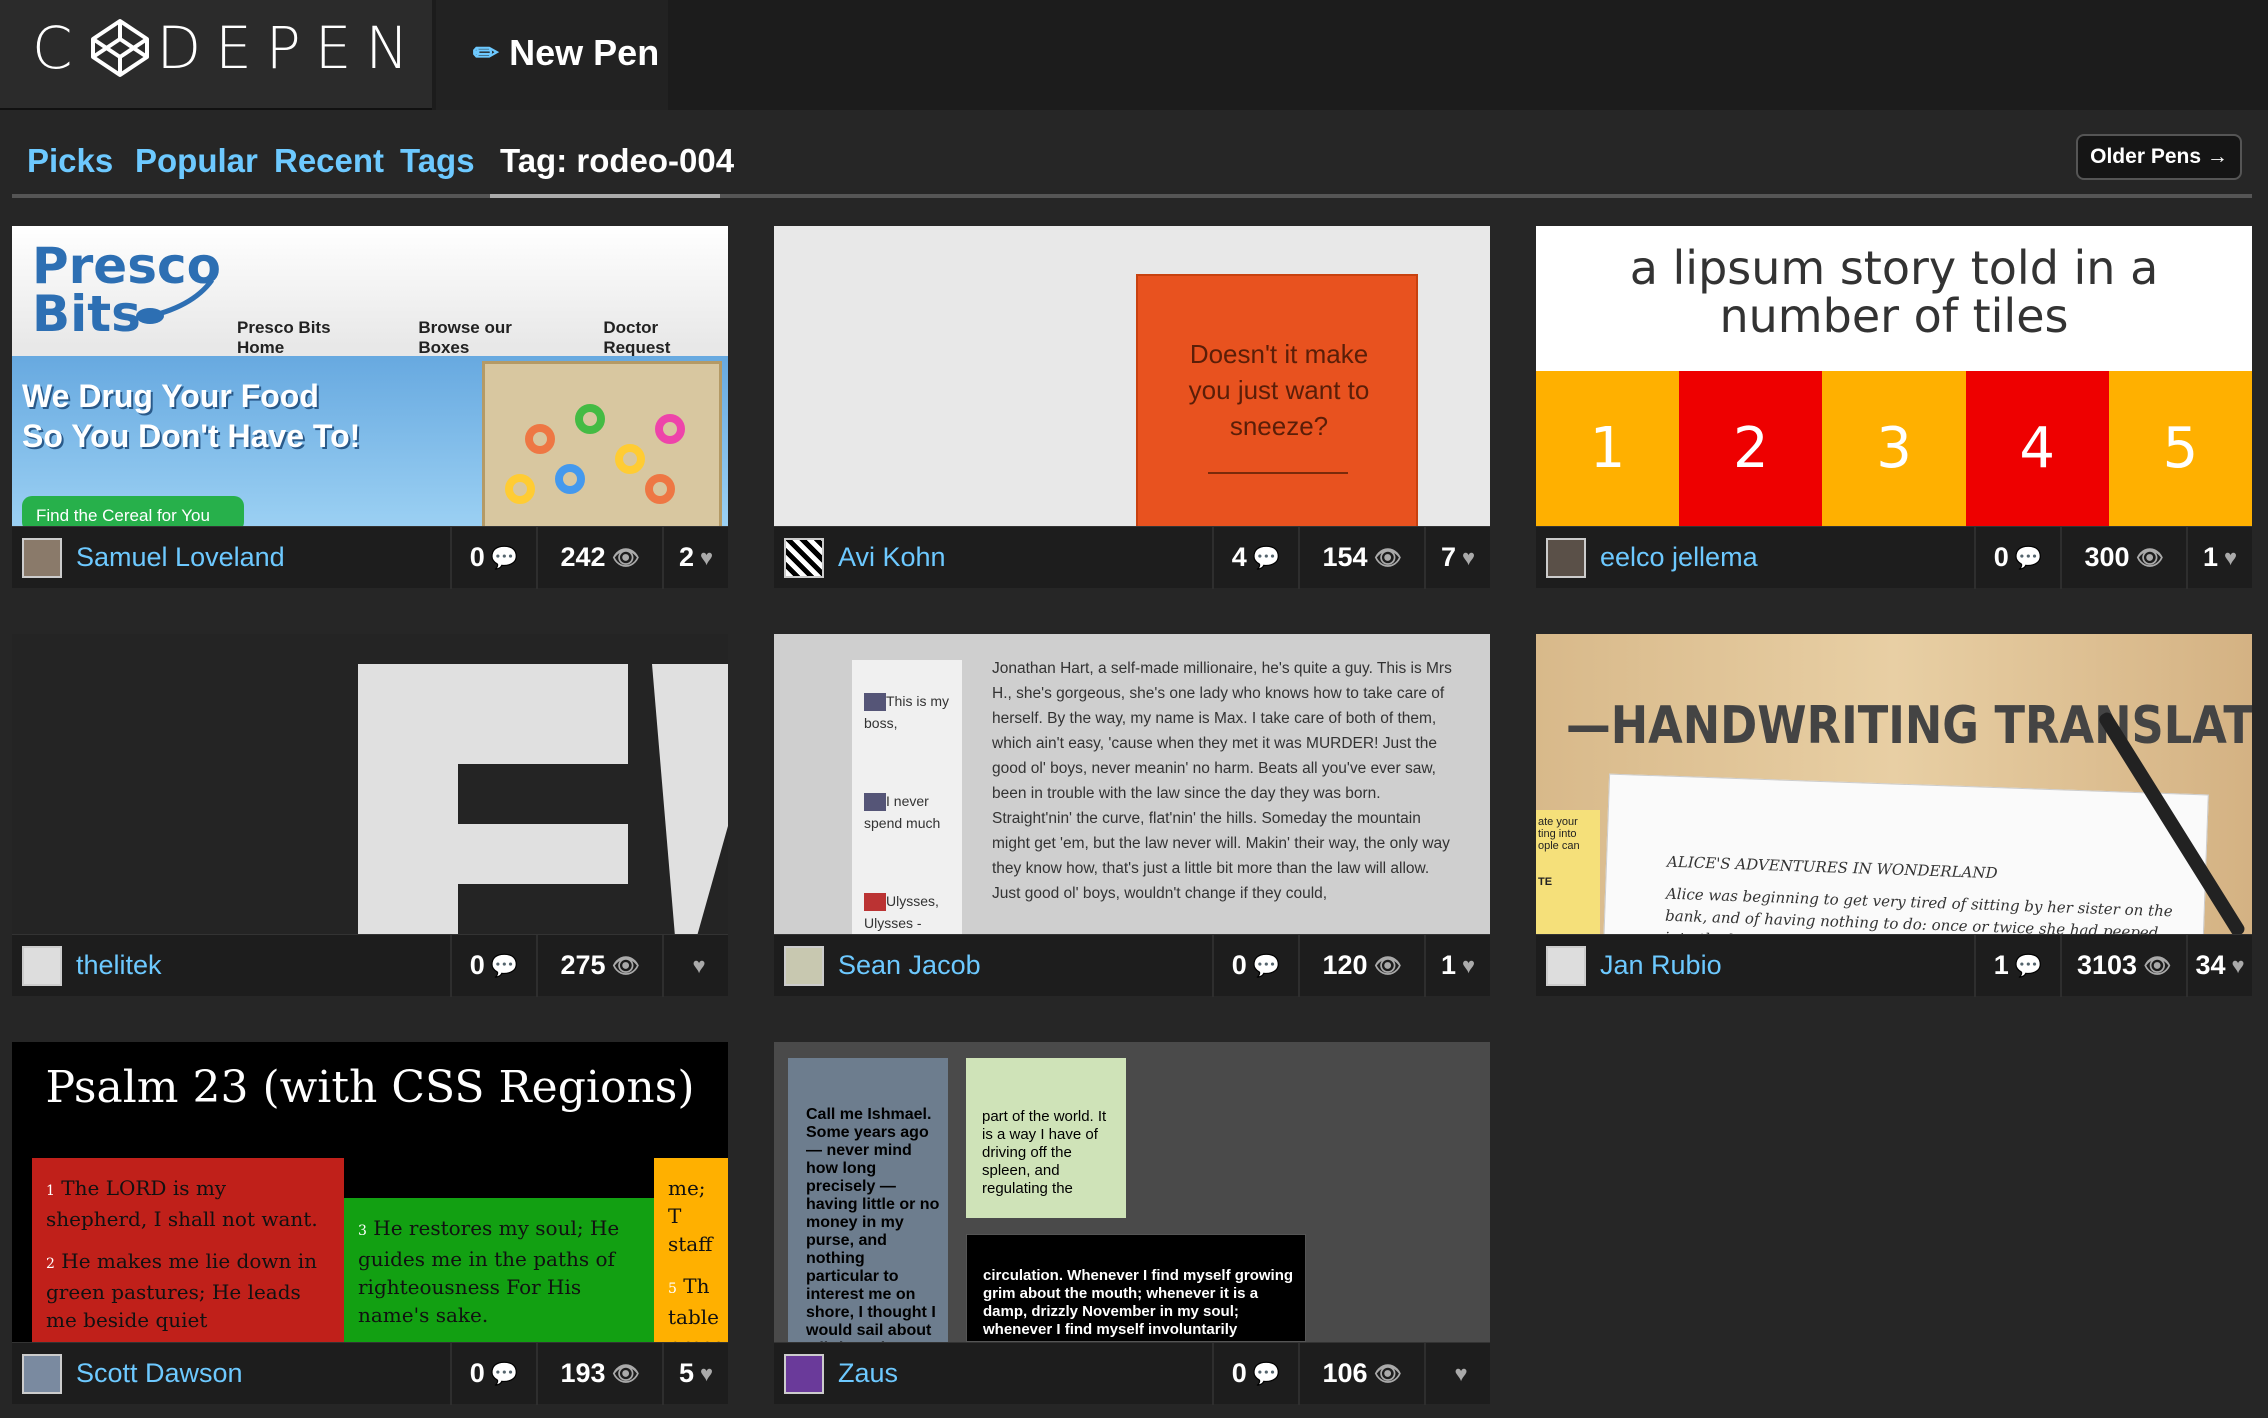 This screenshot has width=2268, height=1418. Describe the element at coordinates (2123, 965) in the screenshot. I see `views-count: 3103 👁` at that location.